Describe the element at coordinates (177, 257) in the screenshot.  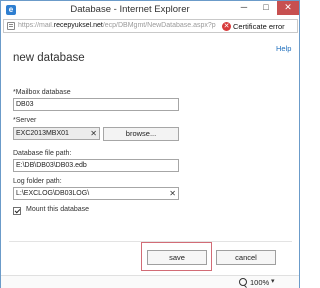
I see `save-button: save` at that location.